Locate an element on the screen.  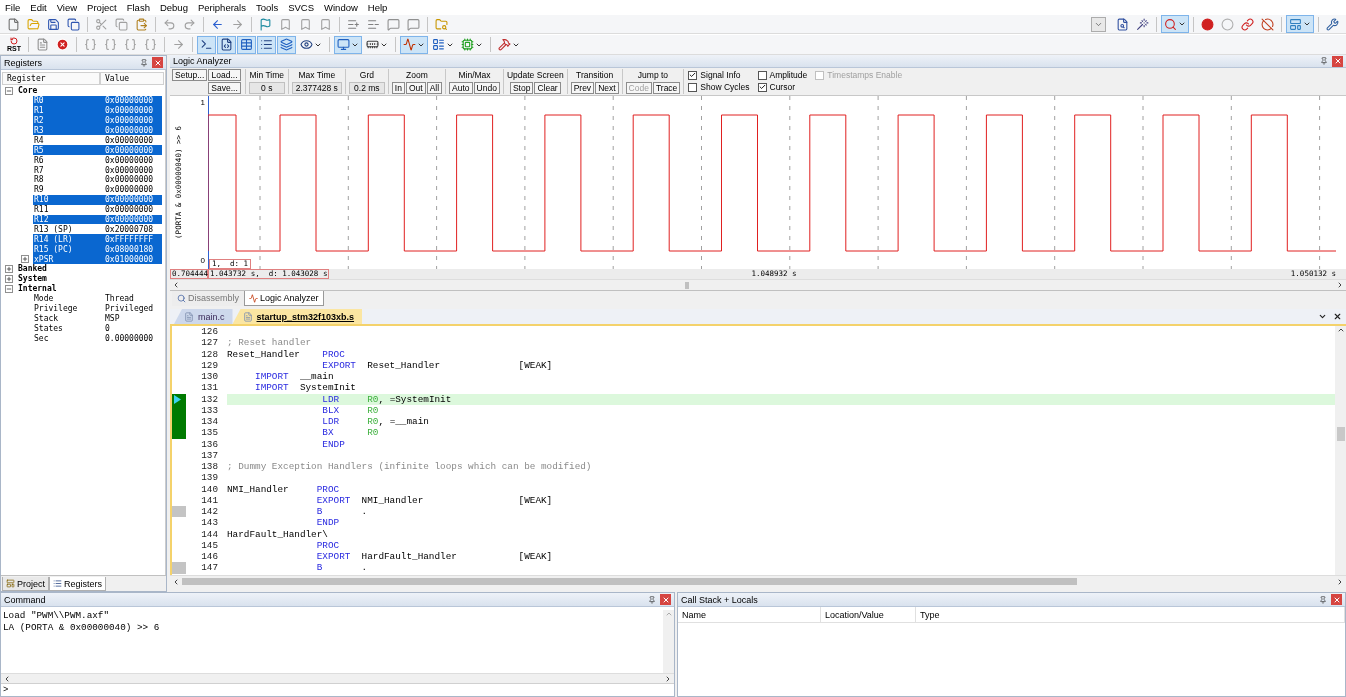
window-tab: Logic Analyzer is located at coordinates (284, 298).